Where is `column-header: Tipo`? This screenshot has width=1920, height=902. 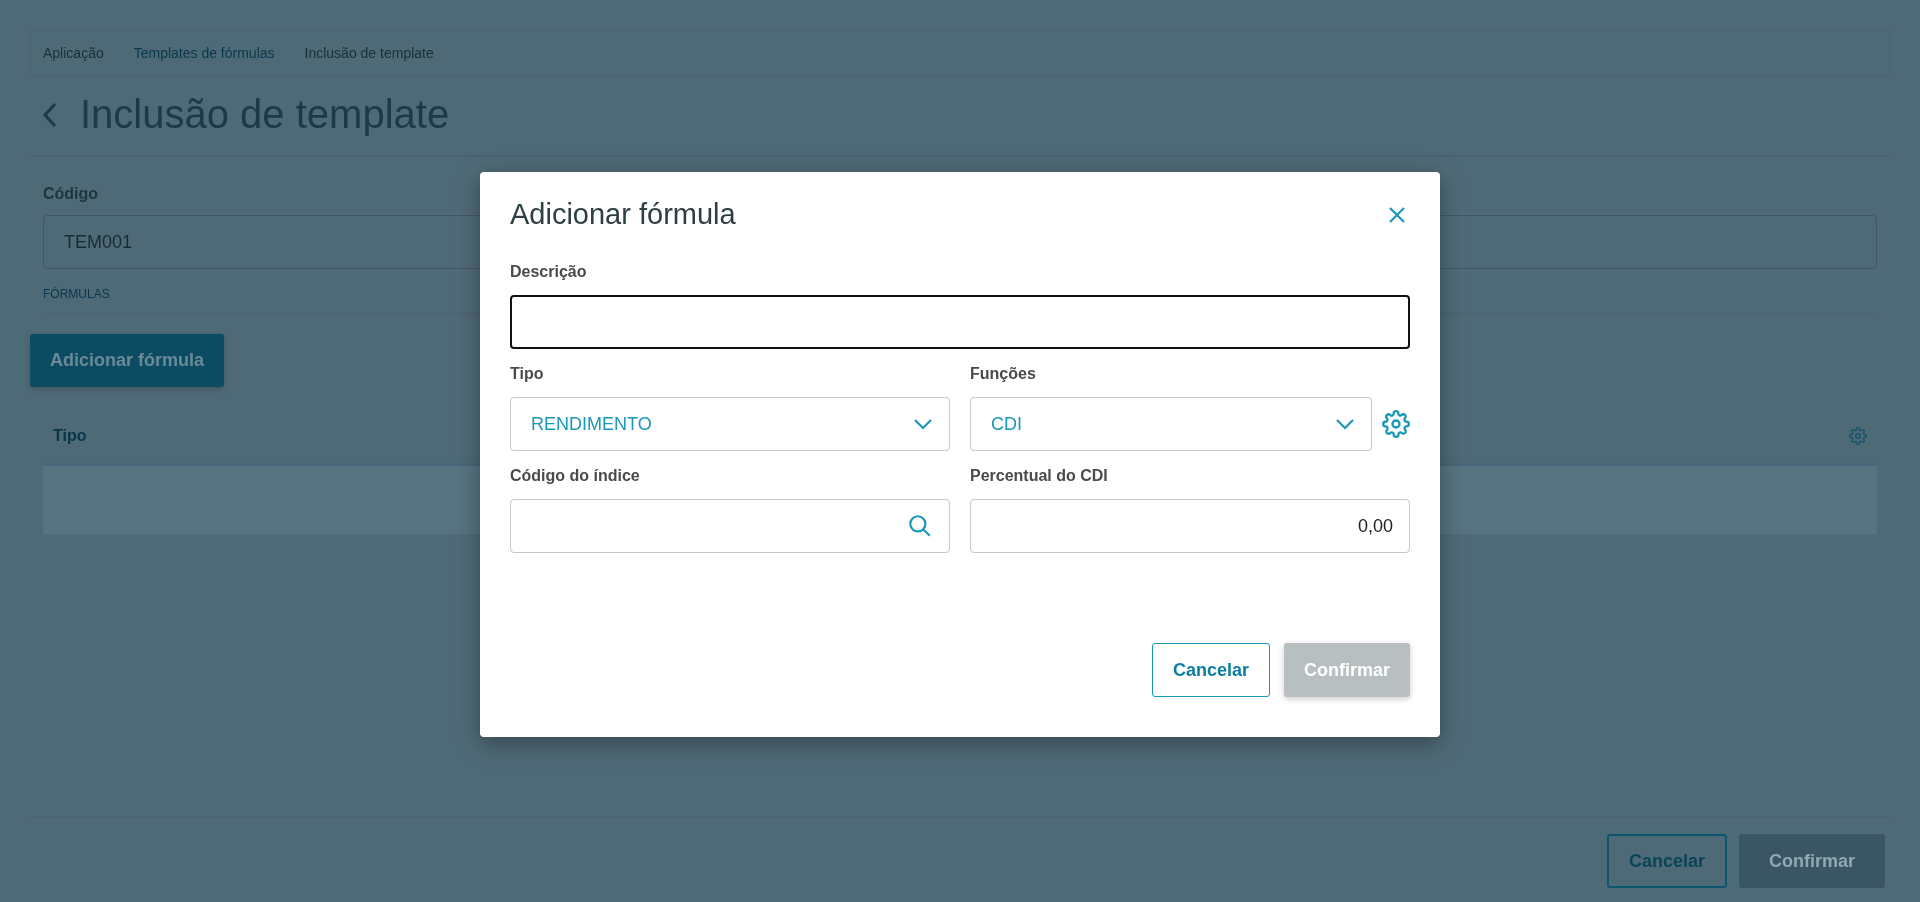 column-header: Tipo is located at coordinates (70, 436).